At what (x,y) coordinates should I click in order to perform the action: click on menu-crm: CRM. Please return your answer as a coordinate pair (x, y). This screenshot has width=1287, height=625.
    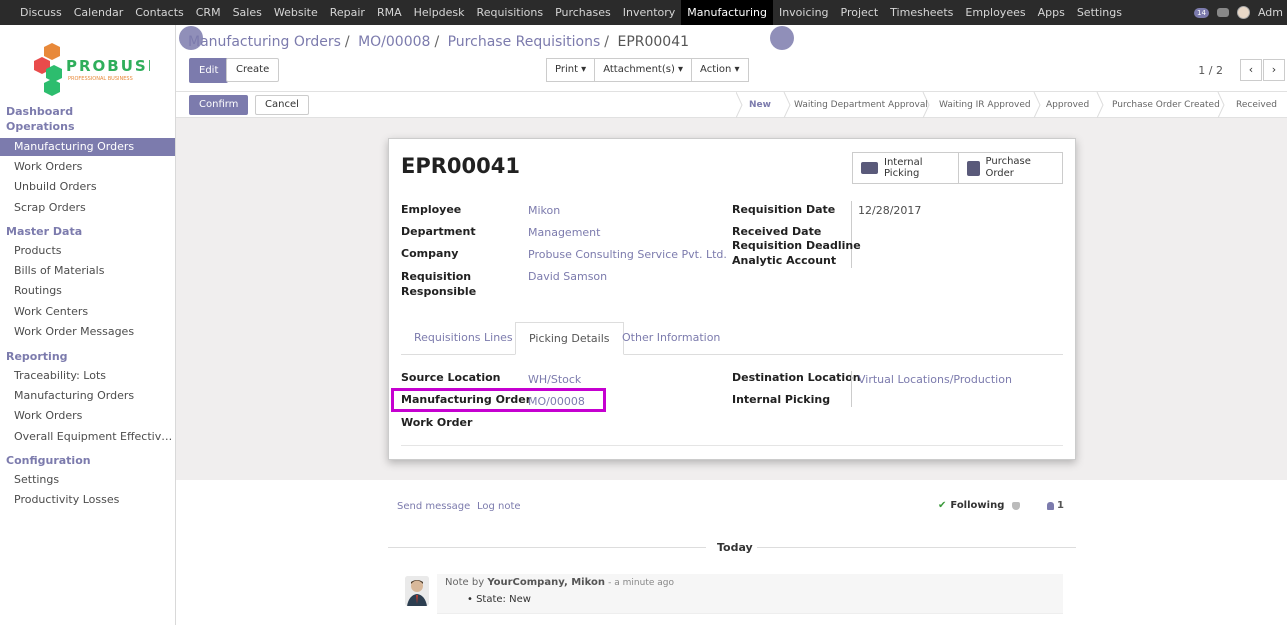
    Looking at the image, I should click on (208, 12).